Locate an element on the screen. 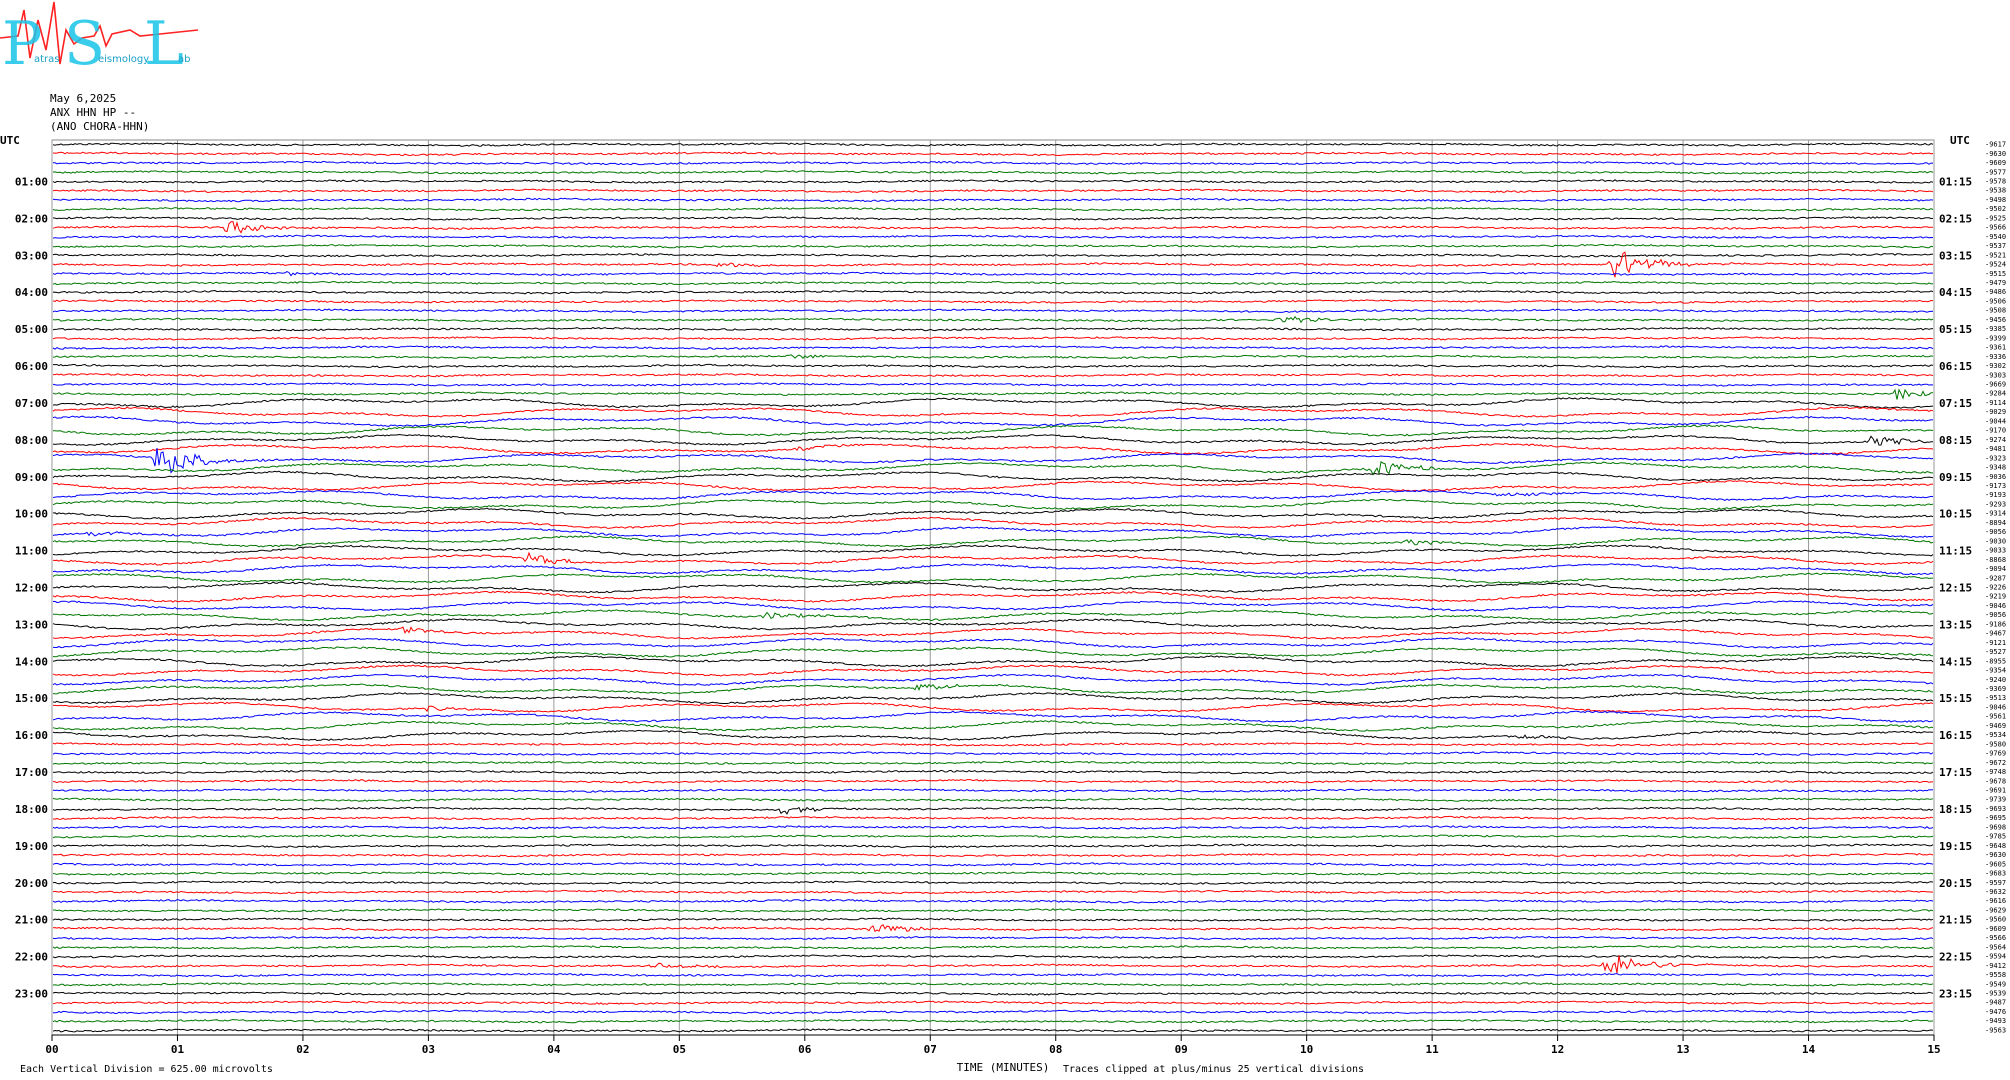 The width and height of the screenshot is (2010, 1080). left-hour-label: 14:00 is located at coordinates (31, 661).